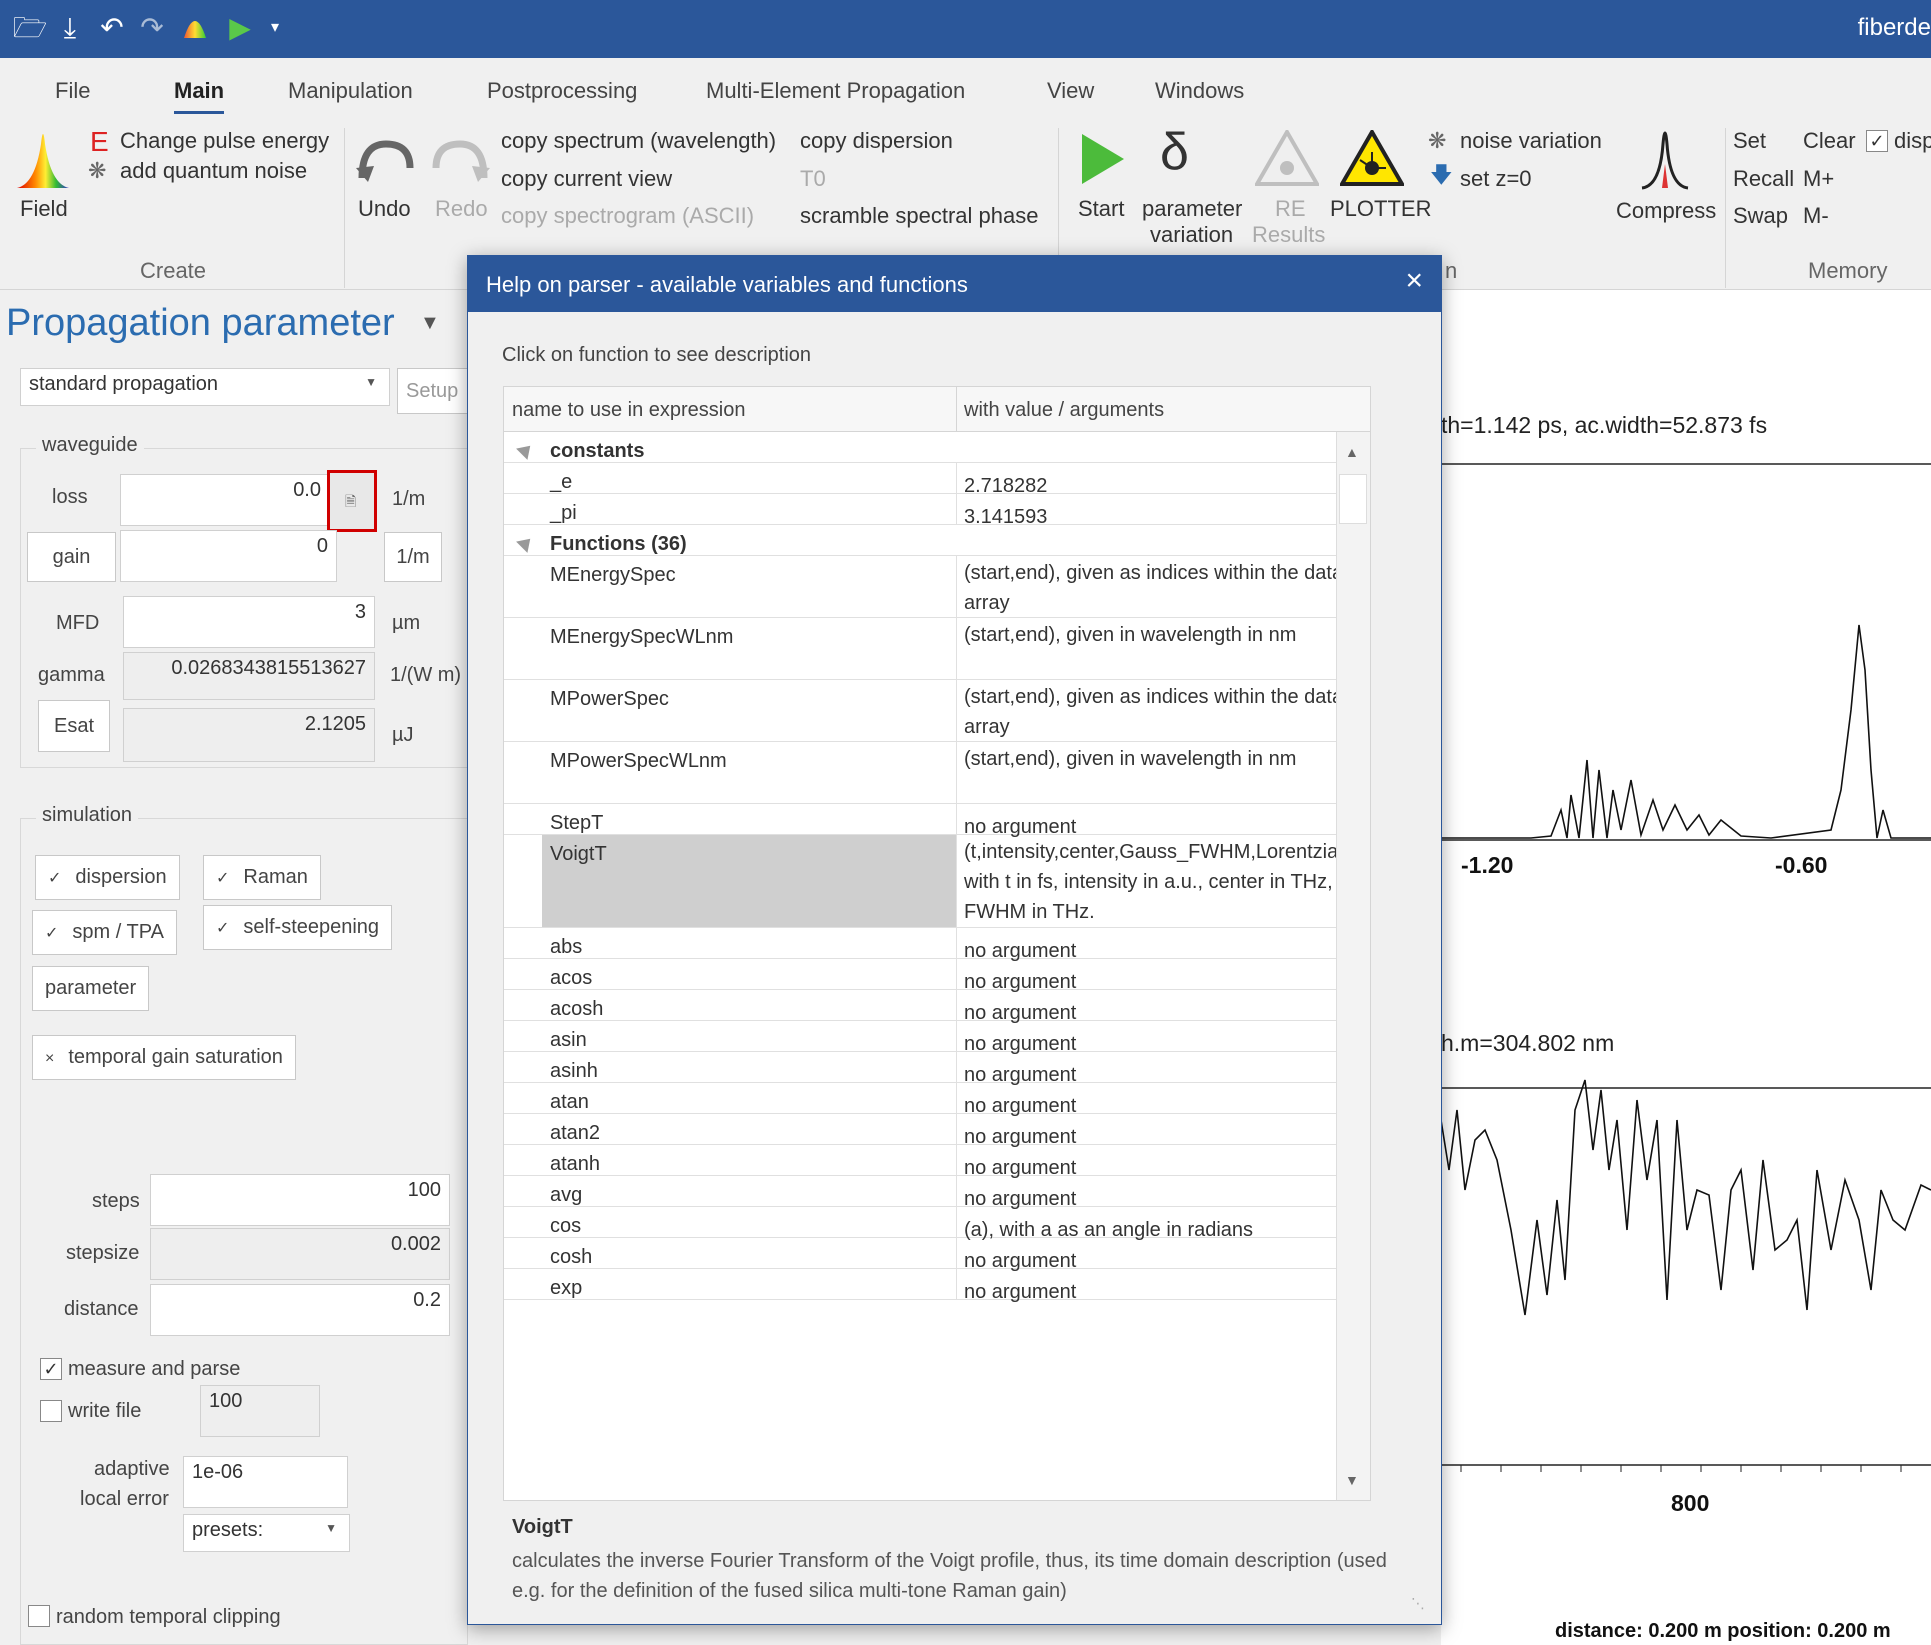 This screenshot has width=1931, height=1645. Describe the element at coordinates (1070, 91) in the screenshot. I see `tab-view: View` at that location.